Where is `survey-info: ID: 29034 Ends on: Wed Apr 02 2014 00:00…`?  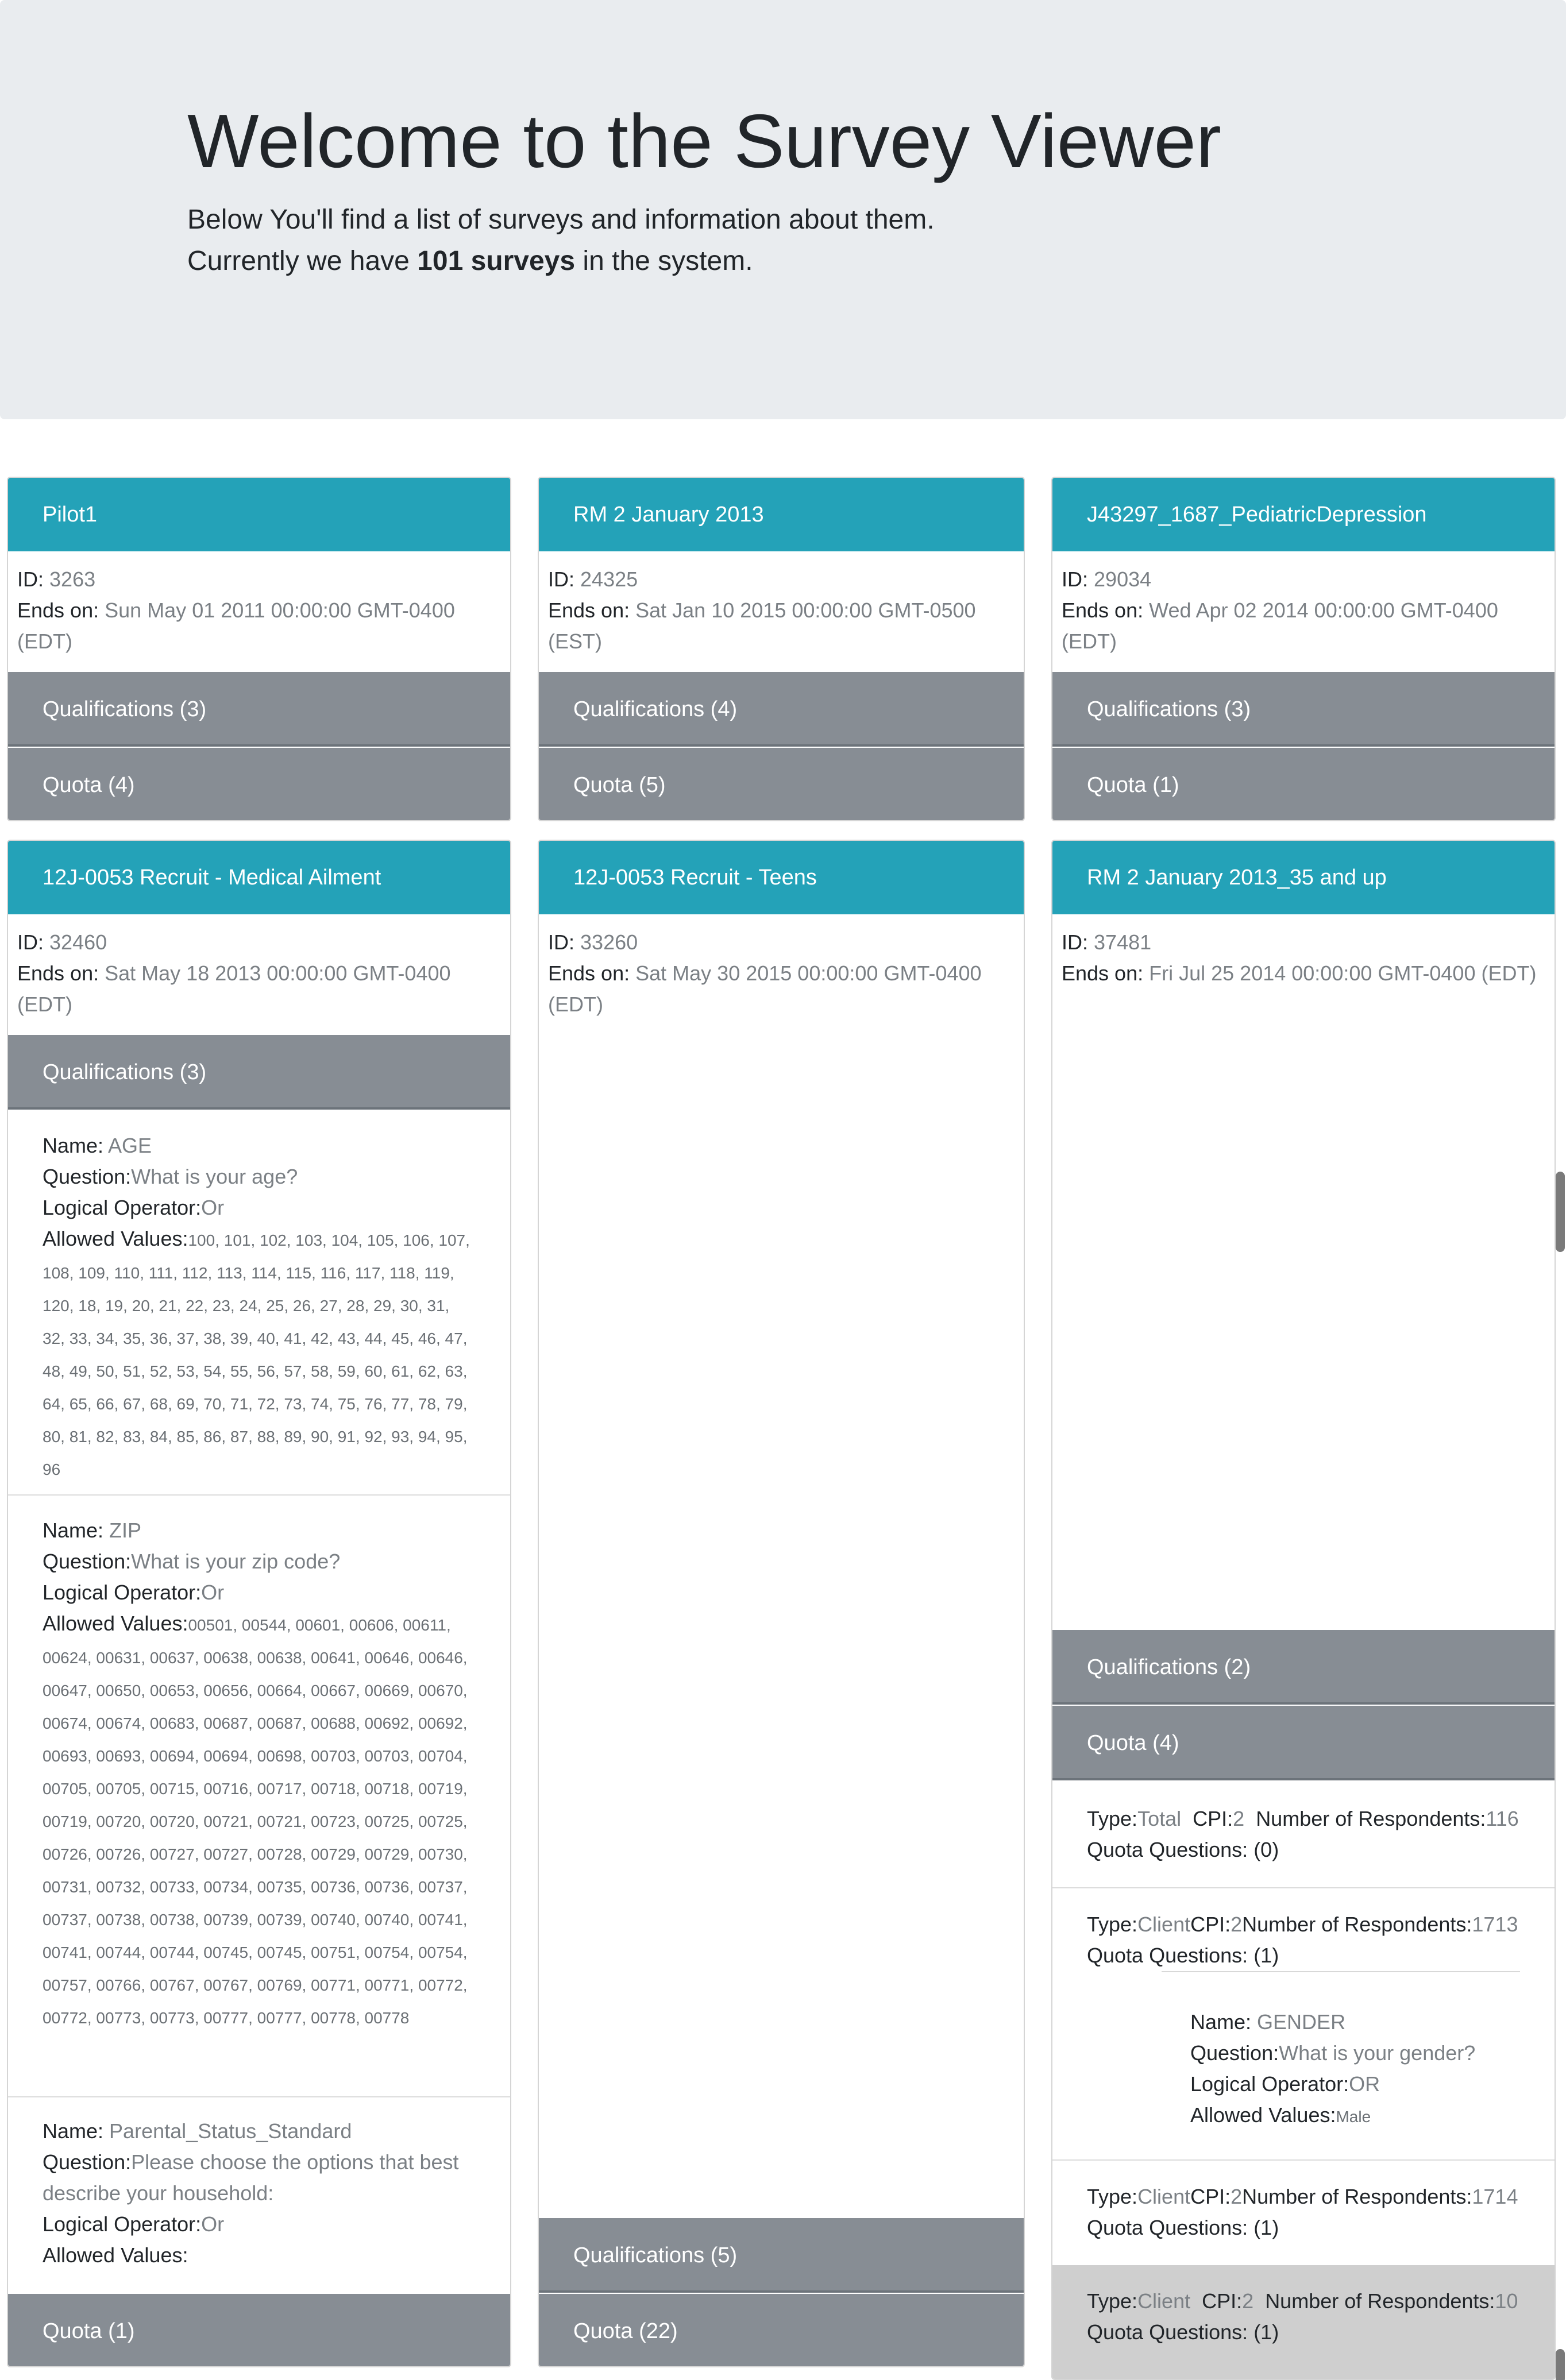 survey-info: ID: 29034 Ends on: Wed Apr 02 2014 00:00… is located at coordinates (1304, 610).